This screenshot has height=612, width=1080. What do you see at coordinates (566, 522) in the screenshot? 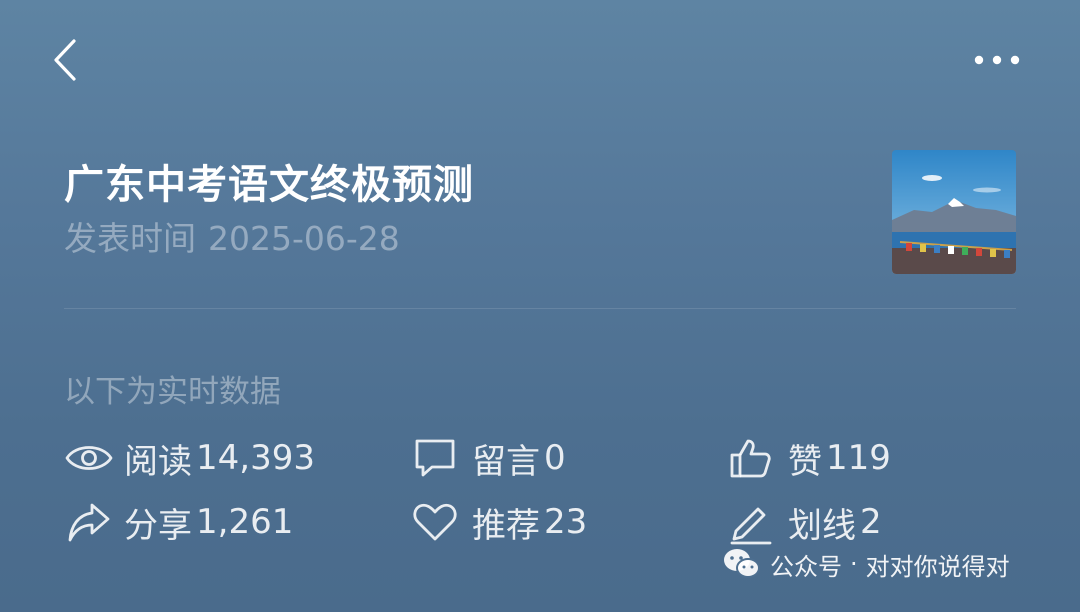
I see `stat-value: 23` at bounding box center [566, 522].